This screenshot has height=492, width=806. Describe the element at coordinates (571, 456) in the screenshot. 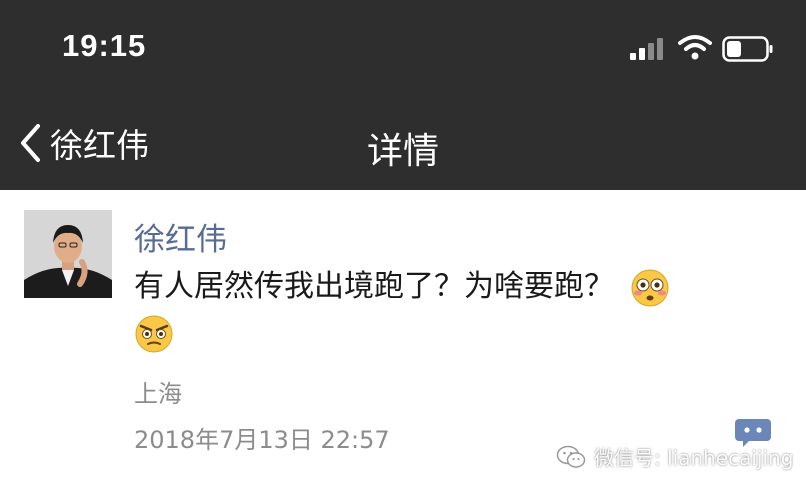

I see `wechat-logo-icon` at that location.